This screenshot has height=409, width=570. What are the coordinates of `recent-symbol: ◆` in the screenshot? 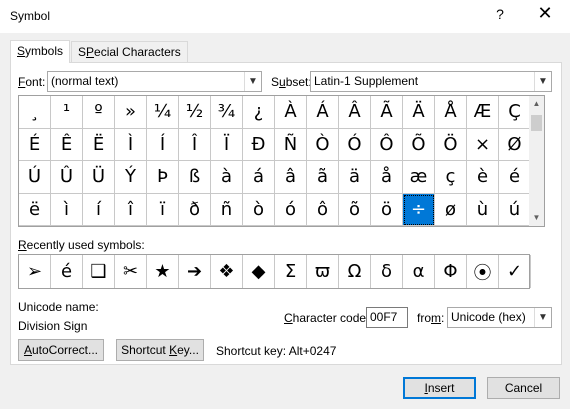 It's located at (259, 271).